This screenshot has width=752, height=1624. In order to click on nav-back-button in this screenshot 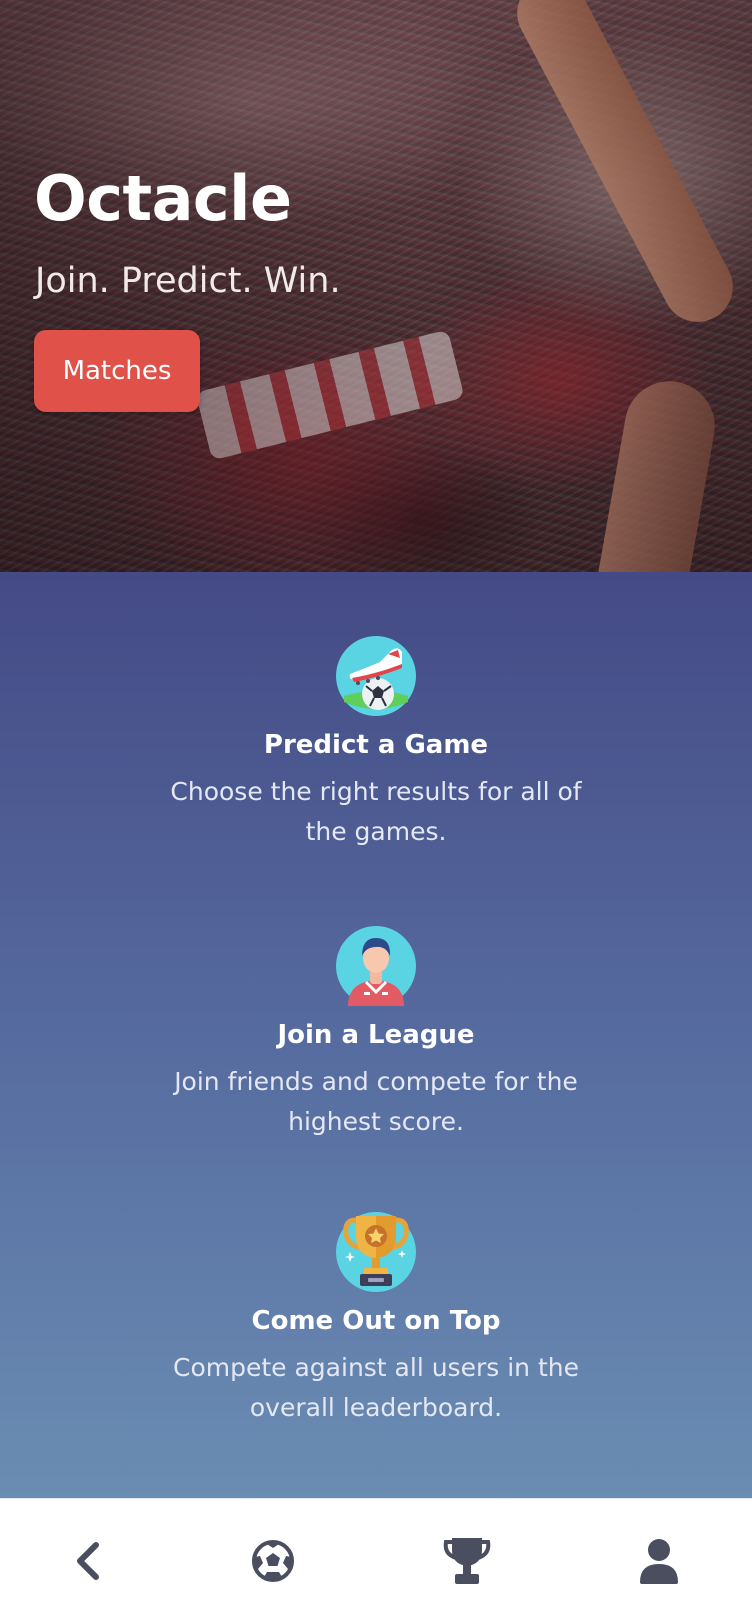, I will do `click(90, 1561)`.